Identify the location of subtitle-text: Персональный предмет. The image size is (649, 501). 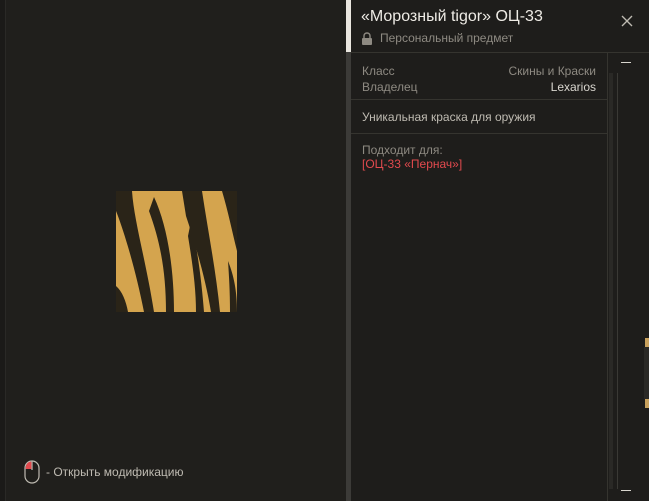
(447, 38).